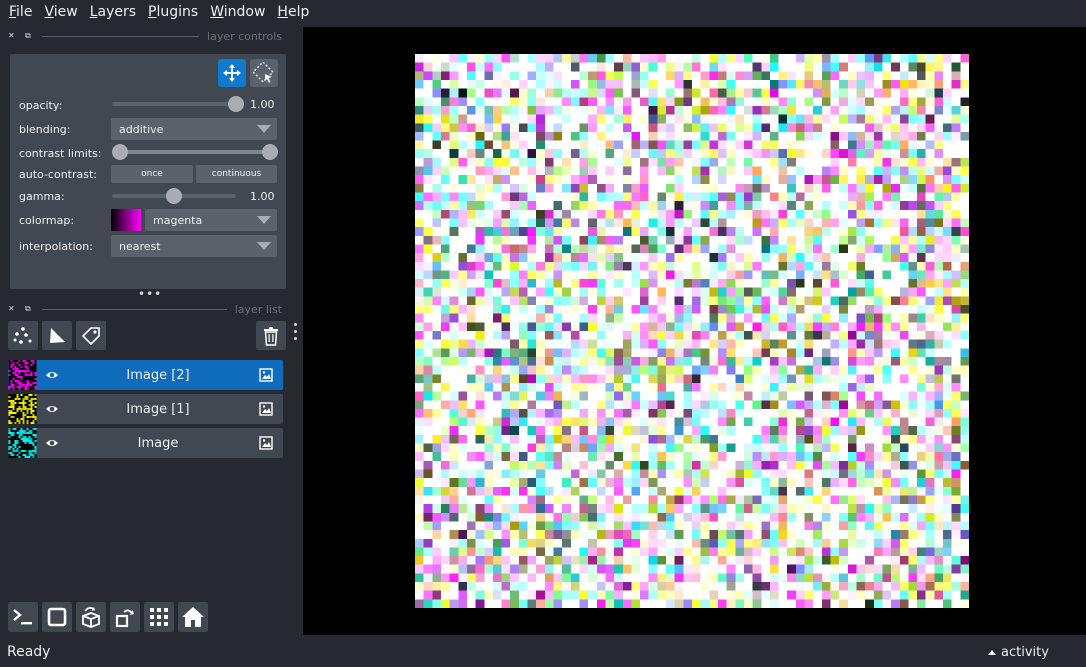 The width and height of the screenshot is (1086, 667). I want to click on gamma-slider-handle, so click(174, 196).